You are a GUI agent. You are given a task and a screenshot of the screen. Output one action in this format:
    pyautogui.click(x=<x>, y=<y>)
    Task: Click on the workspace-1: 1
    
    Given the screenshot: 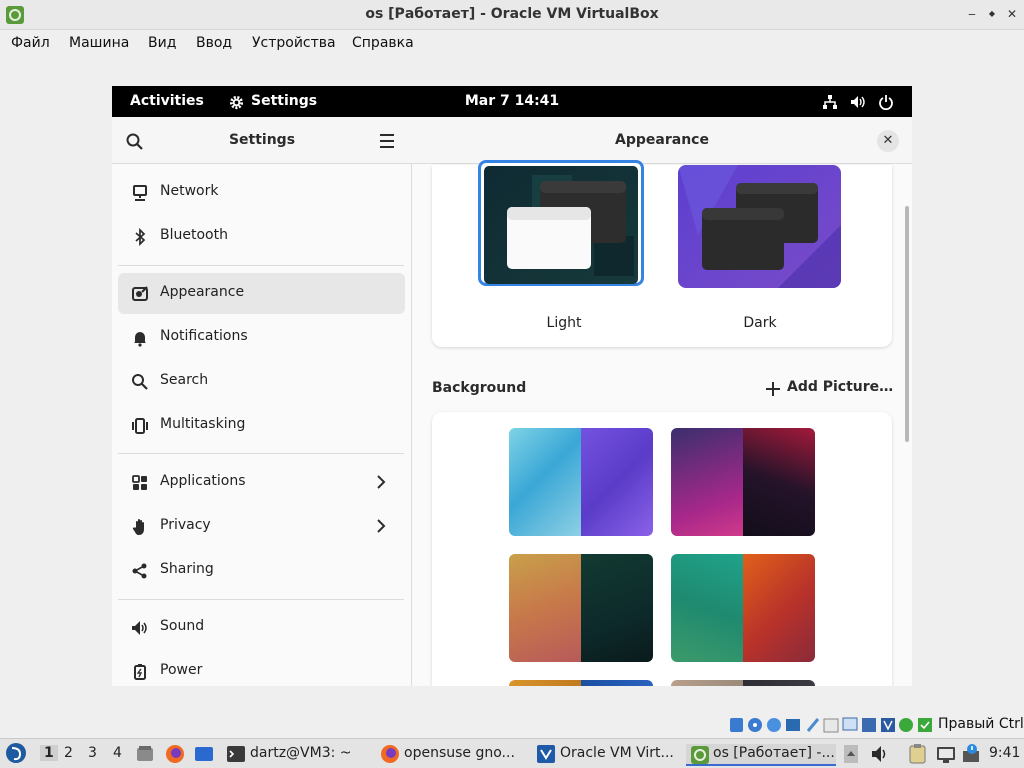 What is the action you would take?
    pyautogui.click(x=49, y=753)
    